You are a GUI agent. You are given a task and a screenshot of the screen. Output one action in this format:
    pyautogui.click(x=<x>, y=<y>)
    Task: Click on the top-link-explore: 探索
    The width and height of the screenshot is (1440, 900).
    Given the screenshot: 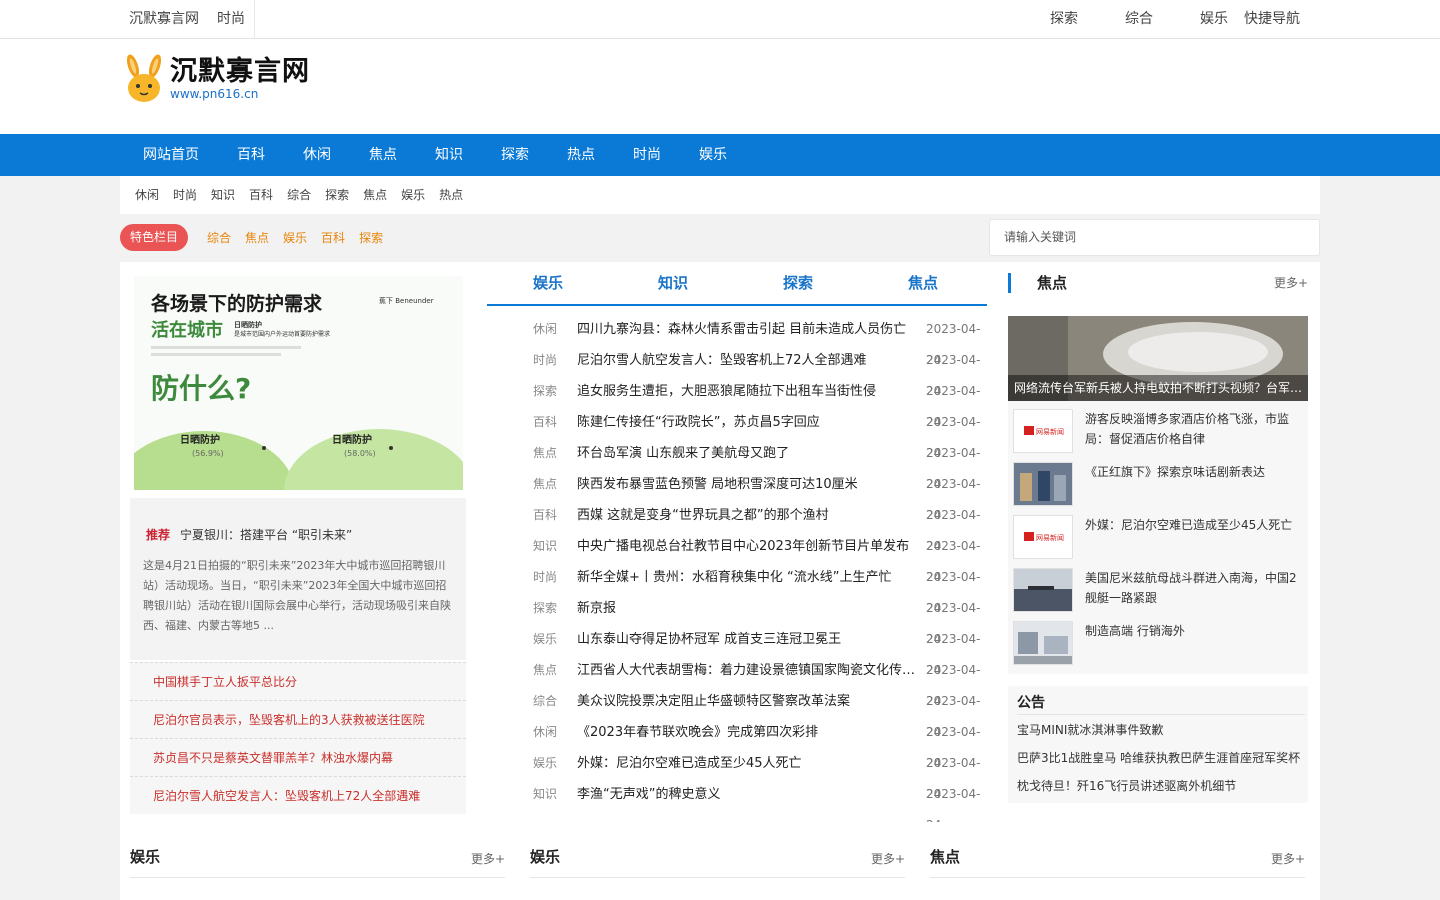 What is the action you would take?
    pyautogui.click(x=1064, y=19)
    